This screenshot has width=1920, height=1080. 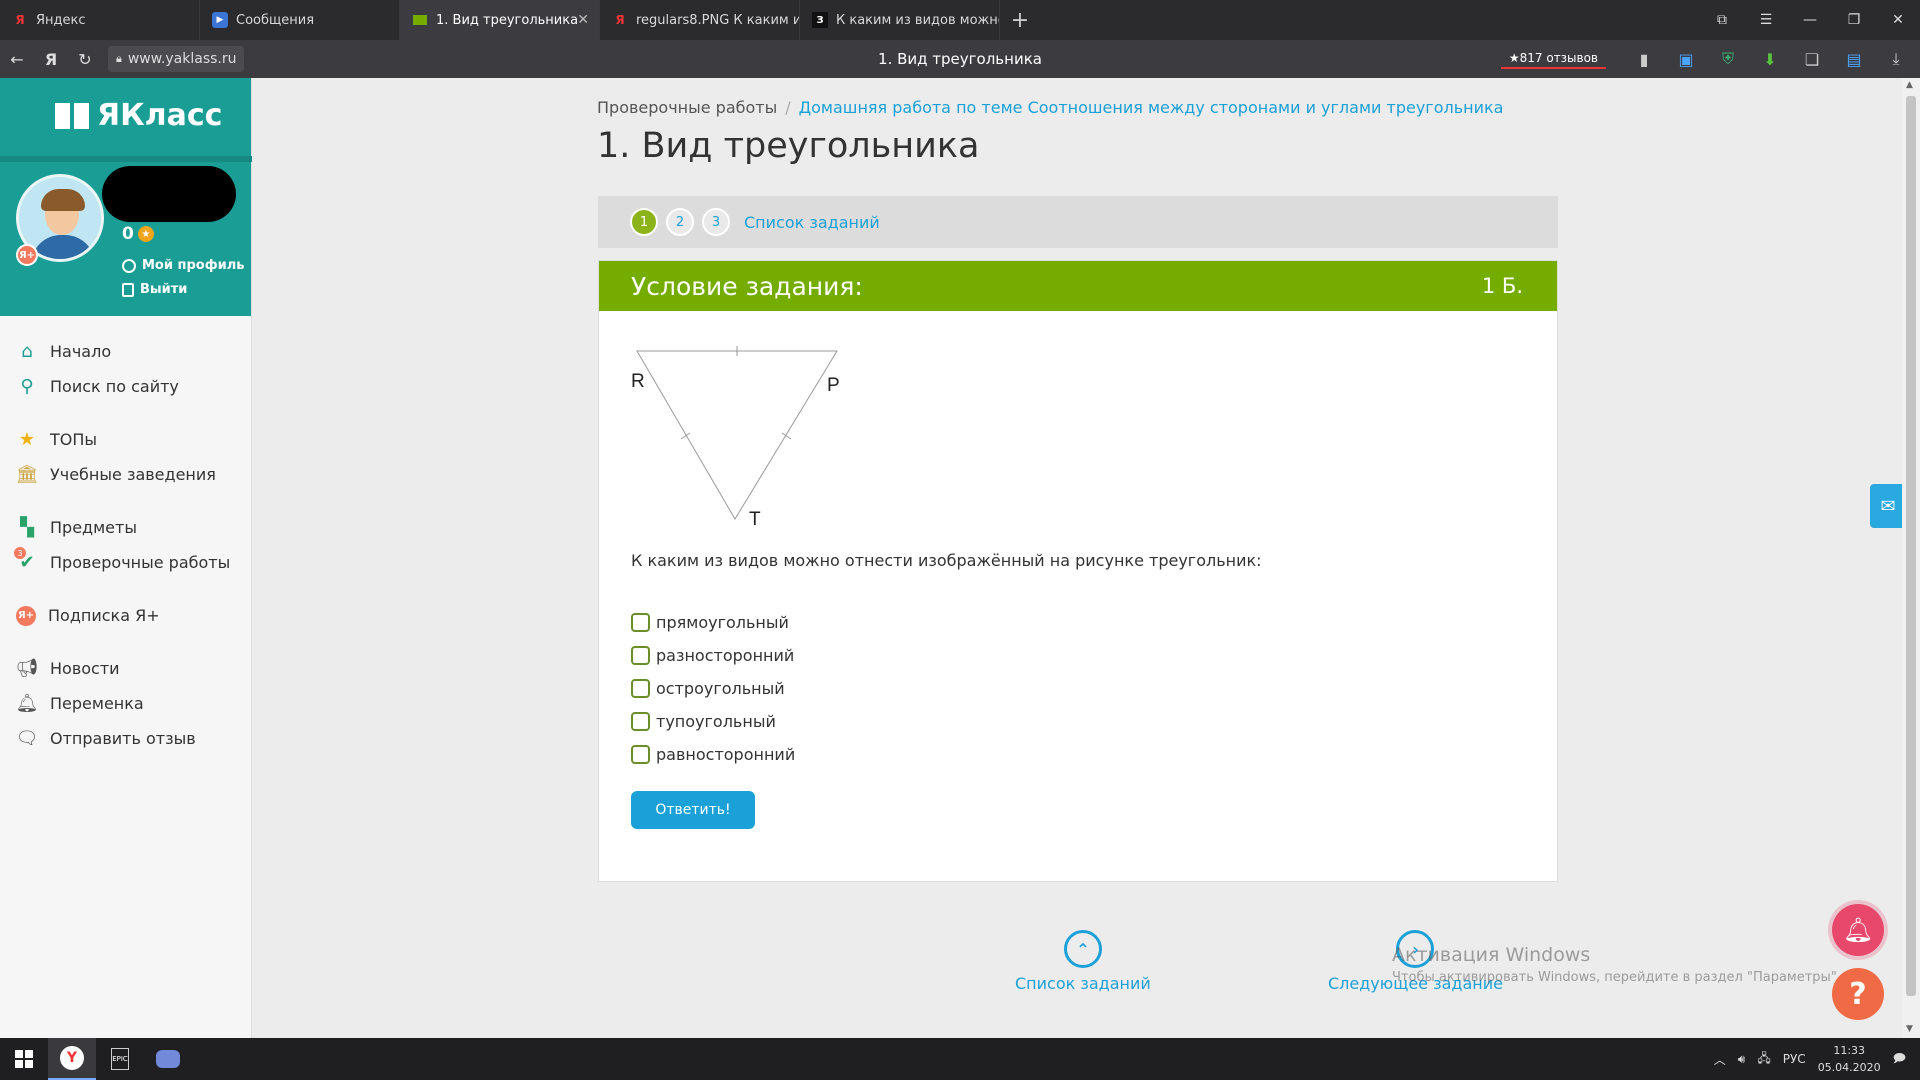 I want to click on bookmark-icon: ▮, so click(x=1644, y=59).